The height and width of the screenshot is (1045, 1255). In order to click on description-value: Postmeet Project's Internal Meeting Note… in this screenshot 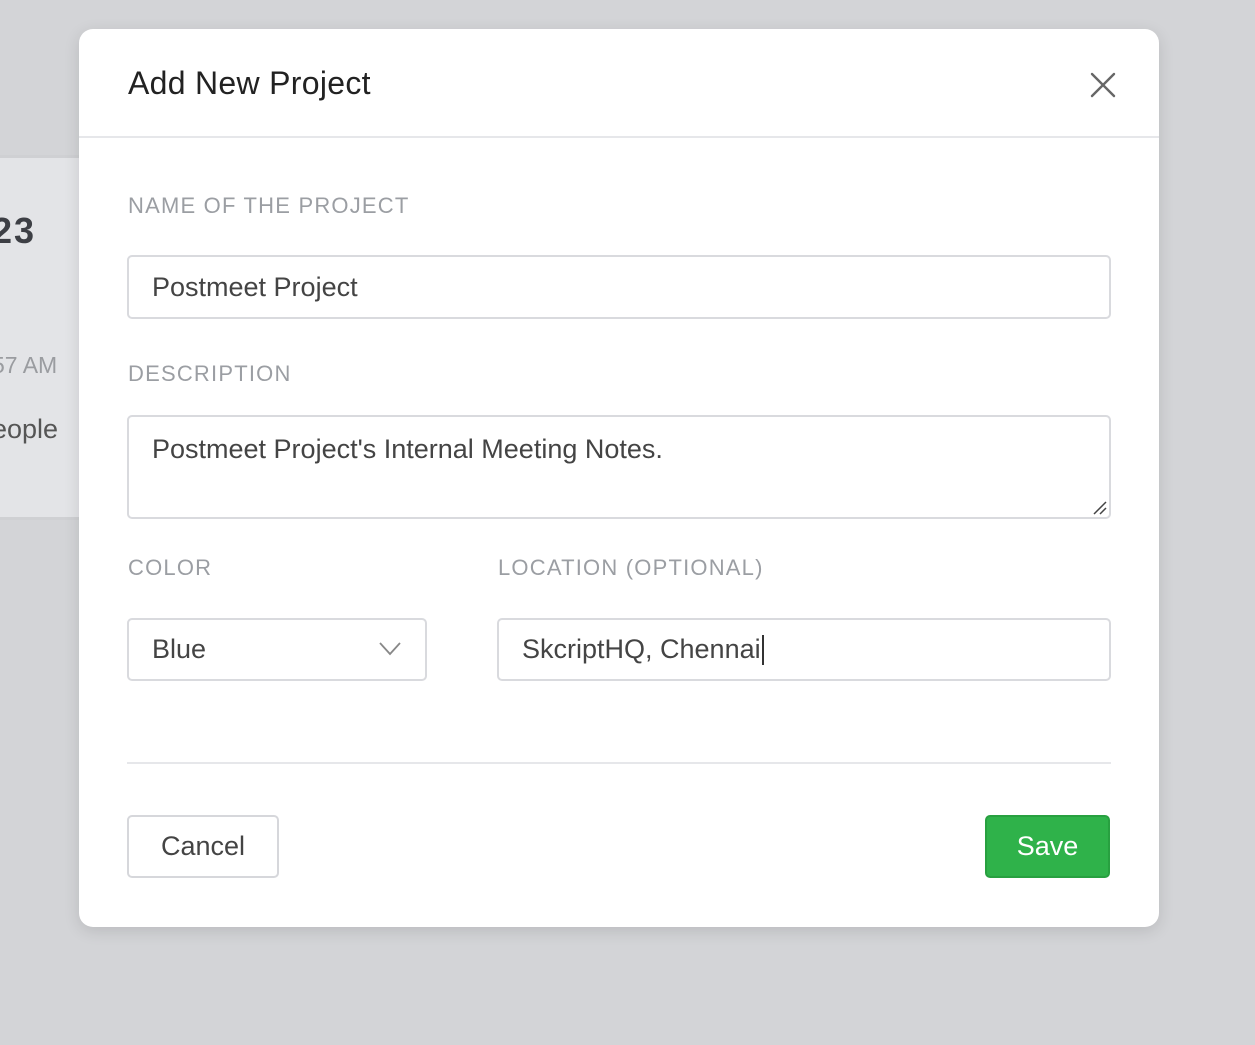, I will do `click(407, 449)`.